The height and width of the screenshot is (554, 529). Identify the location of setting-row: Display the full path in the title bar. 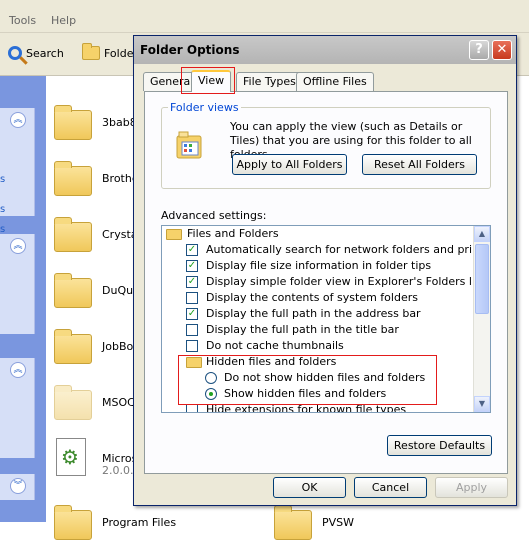
(317, 330).